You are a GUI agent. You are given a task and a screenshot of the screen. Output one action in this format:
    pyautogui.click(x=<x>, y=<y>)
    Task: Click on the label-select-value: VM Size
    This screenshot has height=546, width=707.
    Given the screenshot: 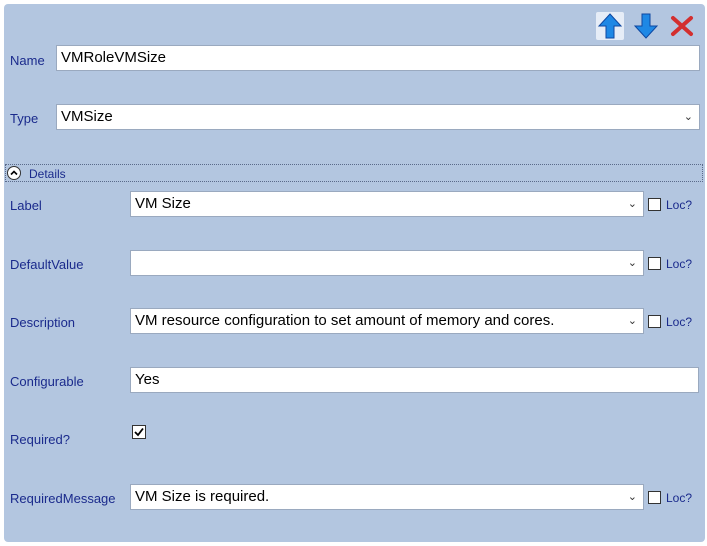 What is the action you would take?
    pyautogui.click(x=163, y=203)
    